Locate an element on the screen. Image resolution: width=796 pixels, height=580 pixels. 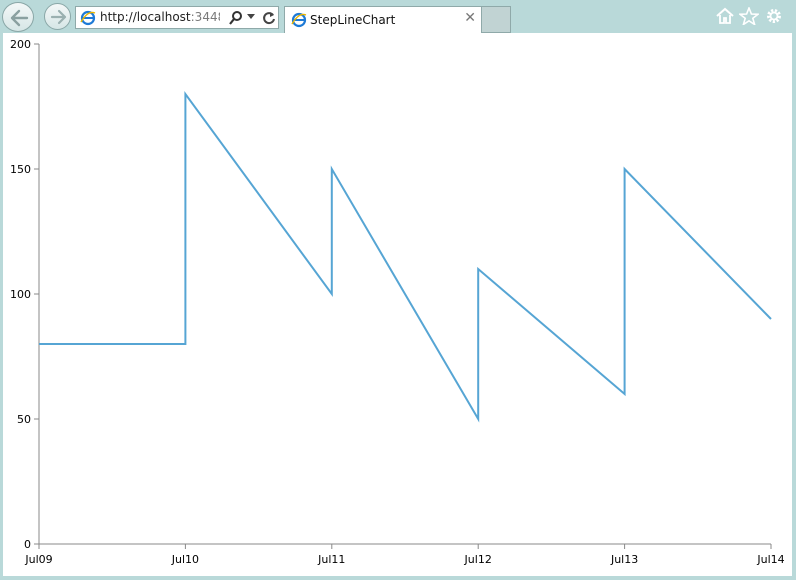
y-tick-label: 0 is located at coordinates (27, 544).